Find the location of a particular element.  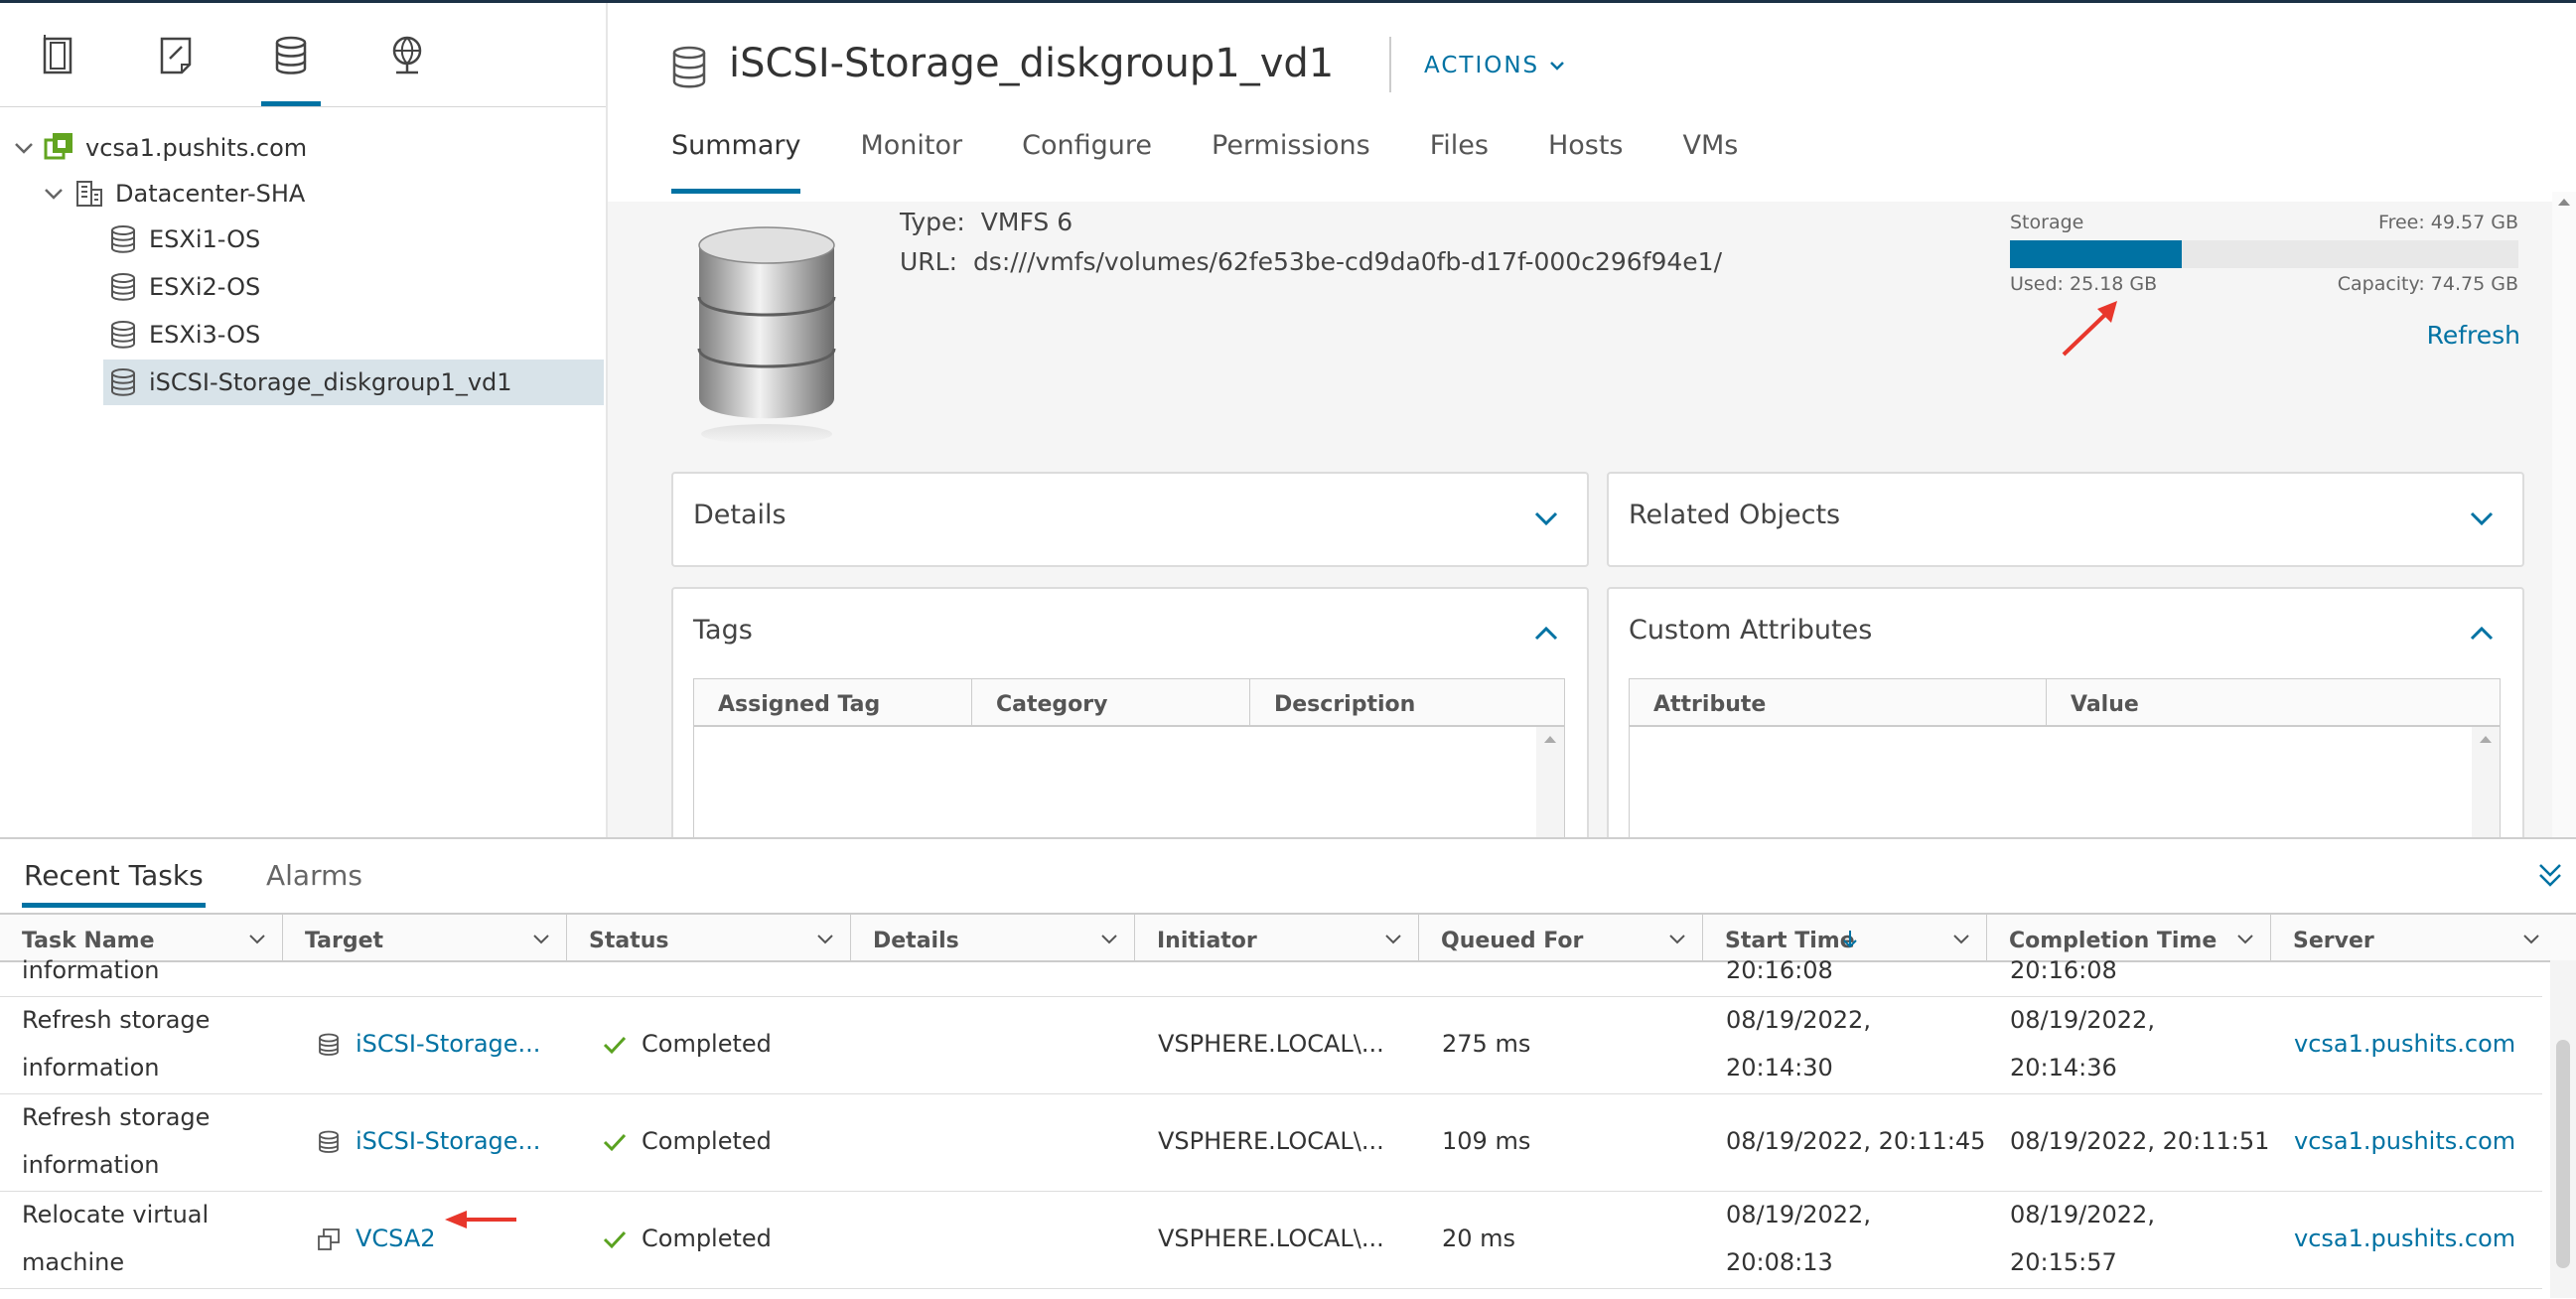

refresh-link: Refresh is located at coordinates (2473, 335).